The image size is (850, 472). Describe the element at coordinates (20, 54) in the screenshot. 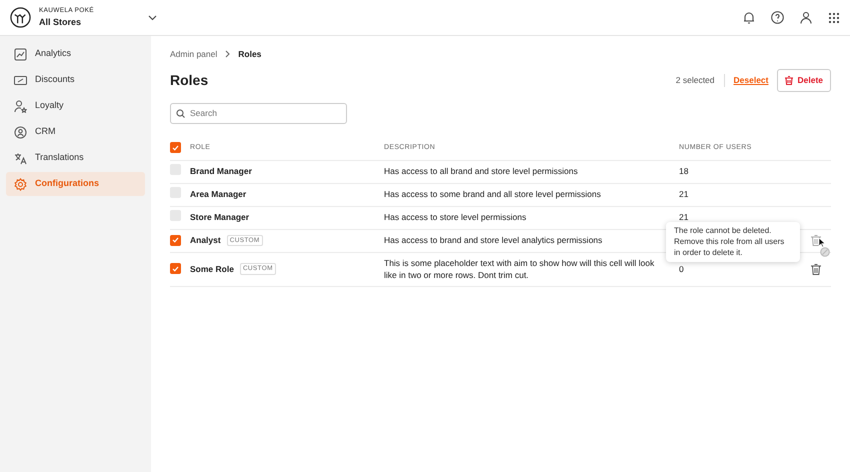

I see `chart-icon` at that location.